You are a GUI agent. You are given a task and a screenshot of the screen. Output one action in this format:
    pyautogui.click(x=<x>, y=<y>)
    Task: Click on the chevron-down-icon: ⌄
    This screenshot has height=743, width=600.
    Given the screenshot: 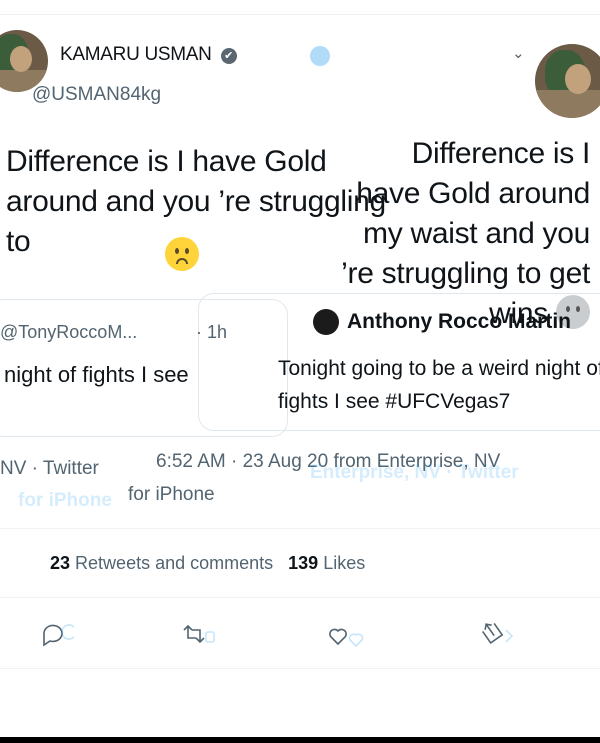 What is the action you would take?
    pyautogui.click(x=518, y=53)
    